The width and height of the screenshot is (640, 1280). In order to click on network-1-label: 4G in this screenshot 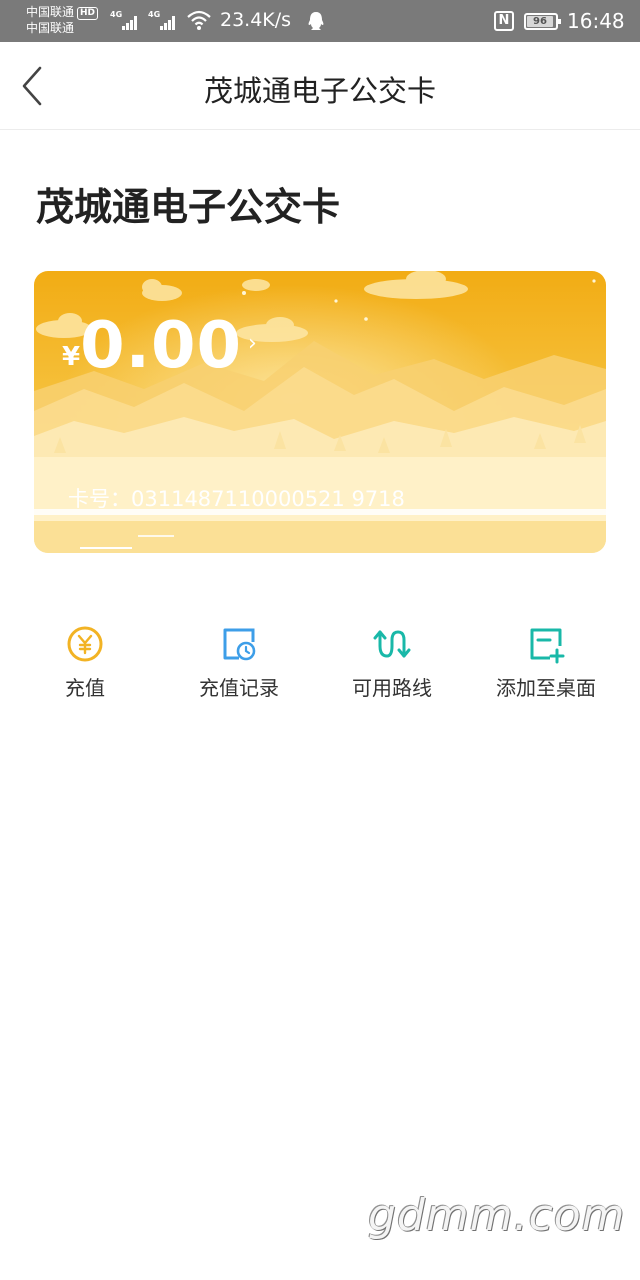, I will do `click(116, 14)`.